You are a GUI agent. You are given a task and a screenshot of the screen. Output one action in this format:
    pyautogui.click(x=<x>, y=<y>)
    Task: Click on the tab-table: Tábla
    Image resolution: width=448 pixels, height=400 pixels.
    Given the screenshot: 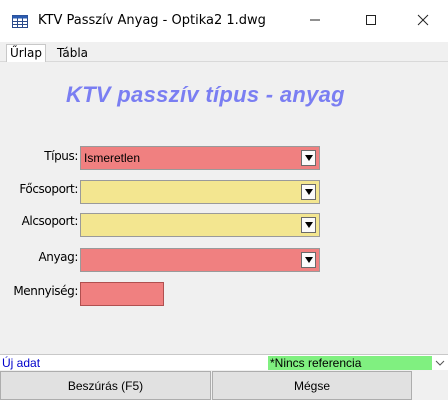 What is the action you would take?
    pyautogui.click(x=72, y=53)
    